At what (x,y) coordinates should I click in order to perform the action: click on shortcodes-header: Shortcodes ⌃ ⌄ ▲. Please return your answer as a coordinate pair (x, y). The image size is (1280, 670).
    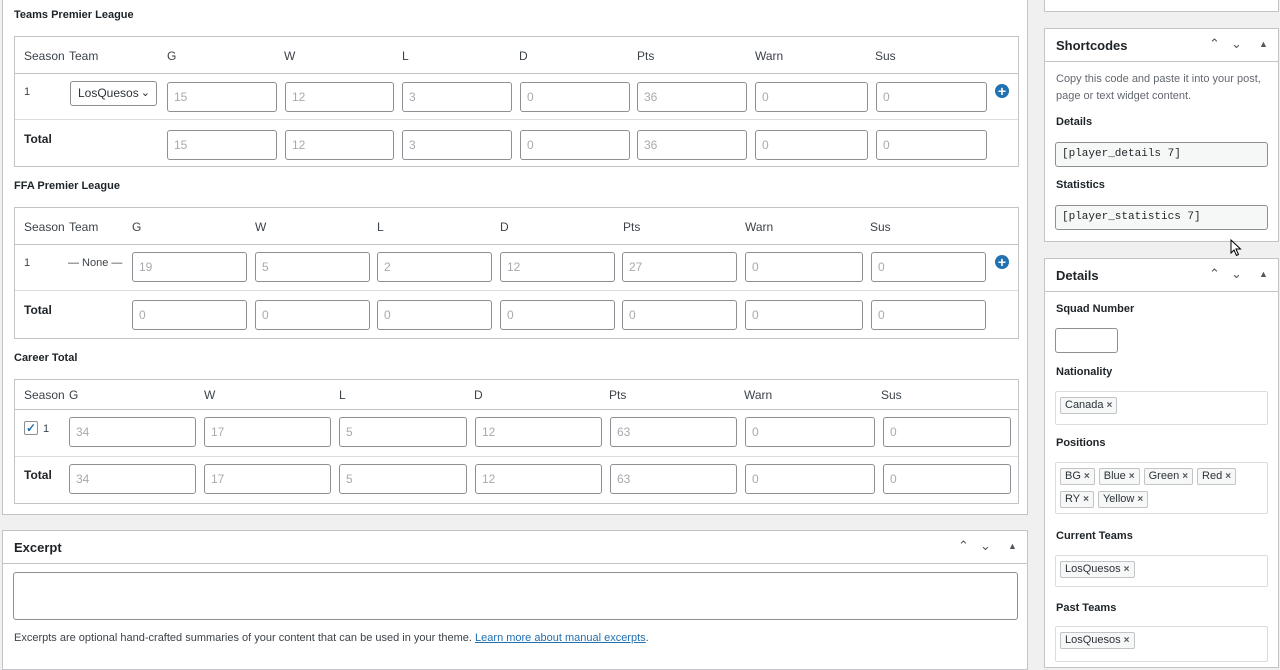
    Looking at the image, I should click on (1161, 45).